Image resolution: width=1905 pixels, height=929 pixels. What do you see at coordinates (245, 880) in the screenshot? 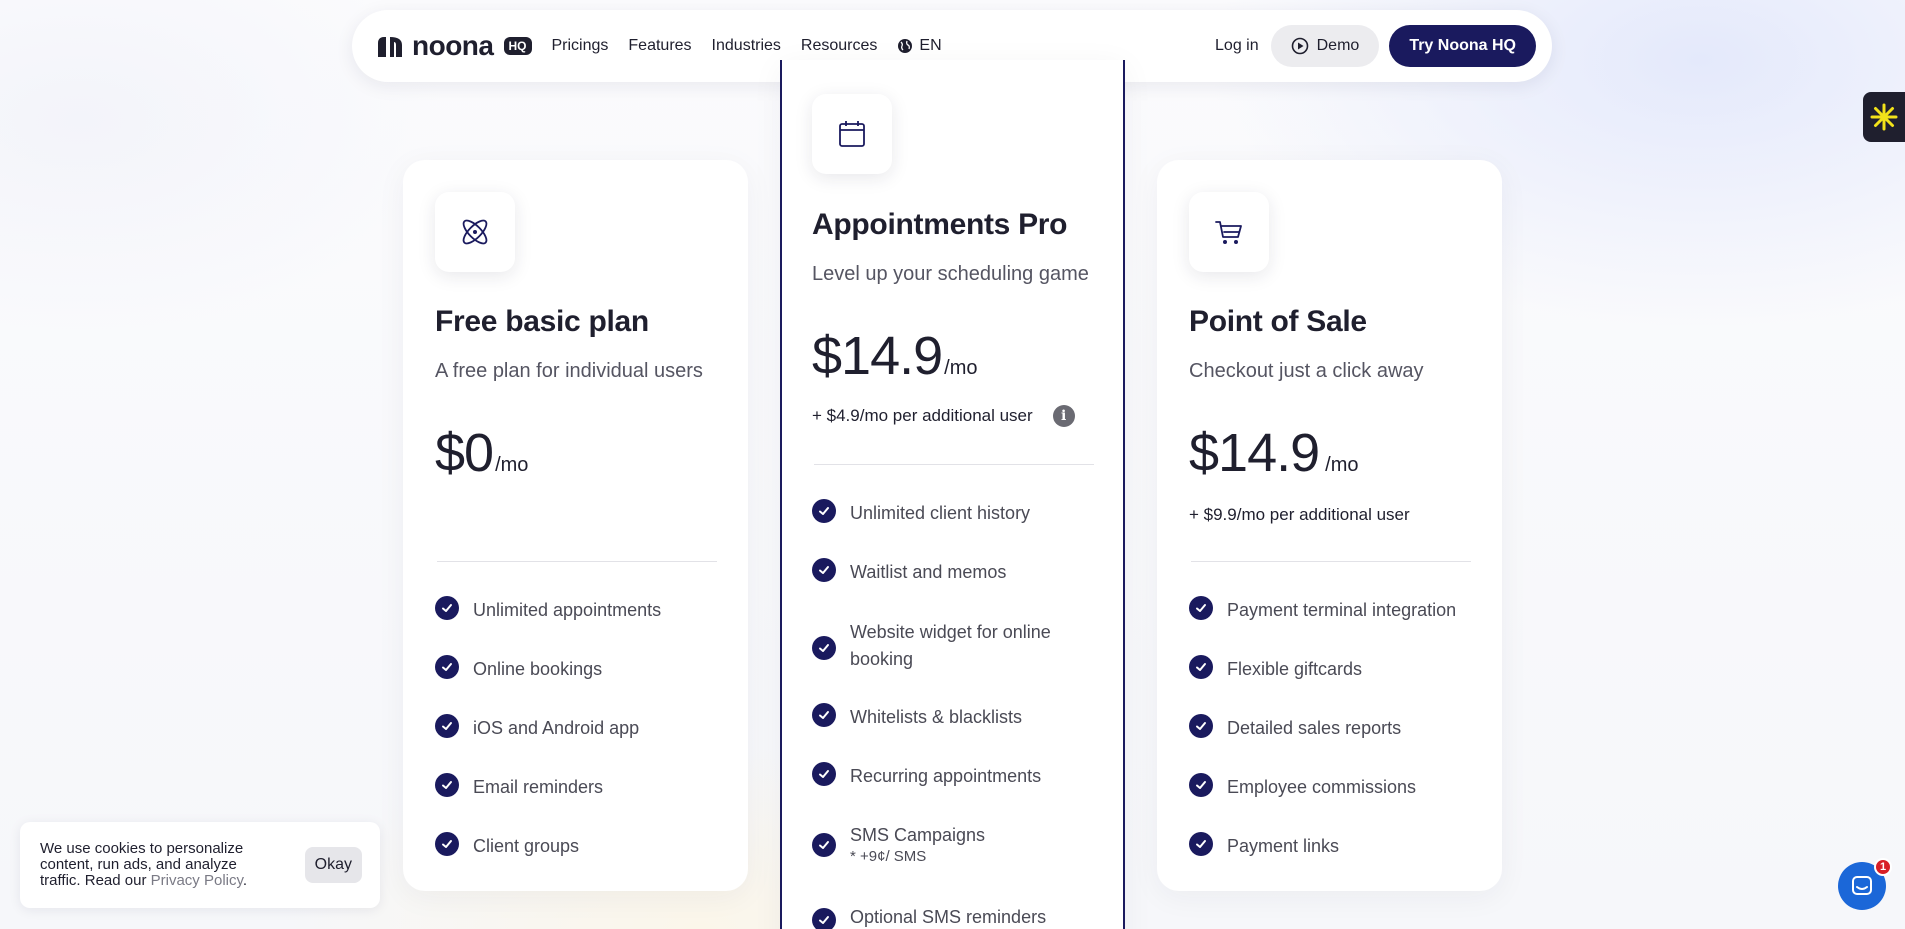
I see `cookie-period: .` at bounding box center [245, 880].